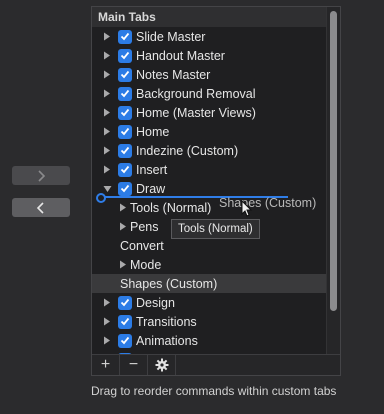 The image size is (384, 414). Describe the element at coordinates (180, 55) in the screenshot. I see `tab-label: Handout Master` at that location.